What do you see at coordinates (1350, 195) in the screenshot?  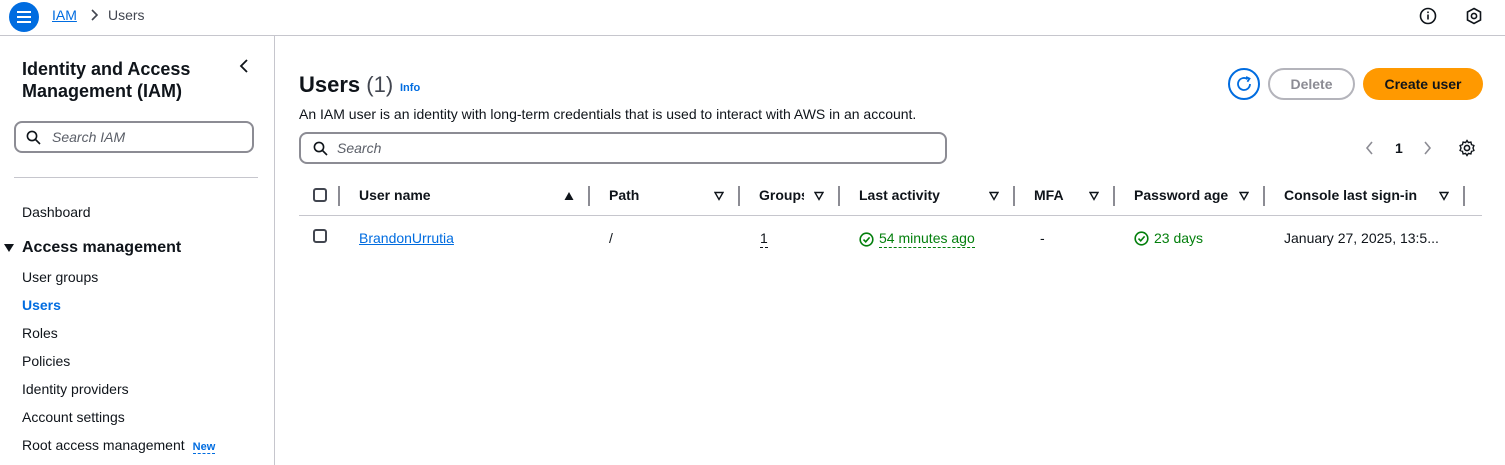 I see `column-header-console-last-sign-in: Console last sign-in` at bounding box center [1350, 195].